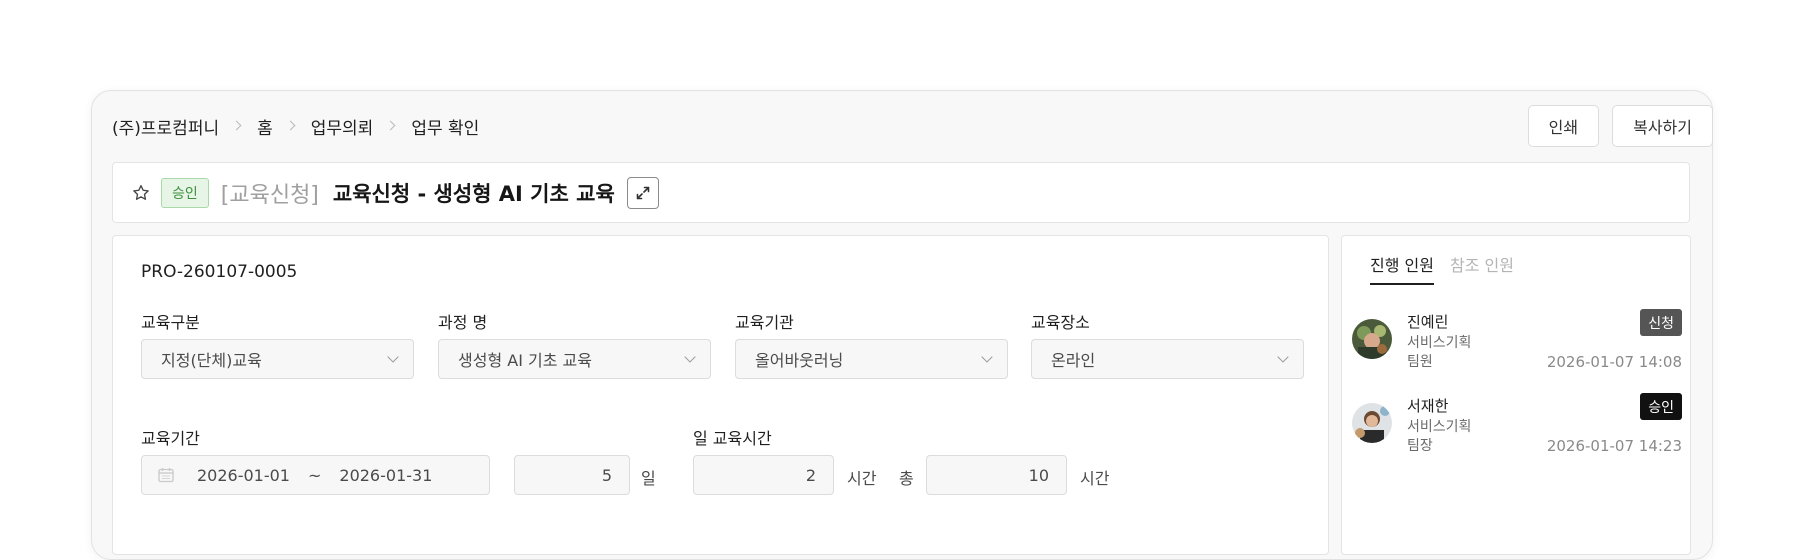 Image resolution: width=1800 pixels, height=560 pixels. What do you see at coordinates (1661, 322) in the screenshot?
I see `status-badge: 신청` at bounding box center [1661, 322].